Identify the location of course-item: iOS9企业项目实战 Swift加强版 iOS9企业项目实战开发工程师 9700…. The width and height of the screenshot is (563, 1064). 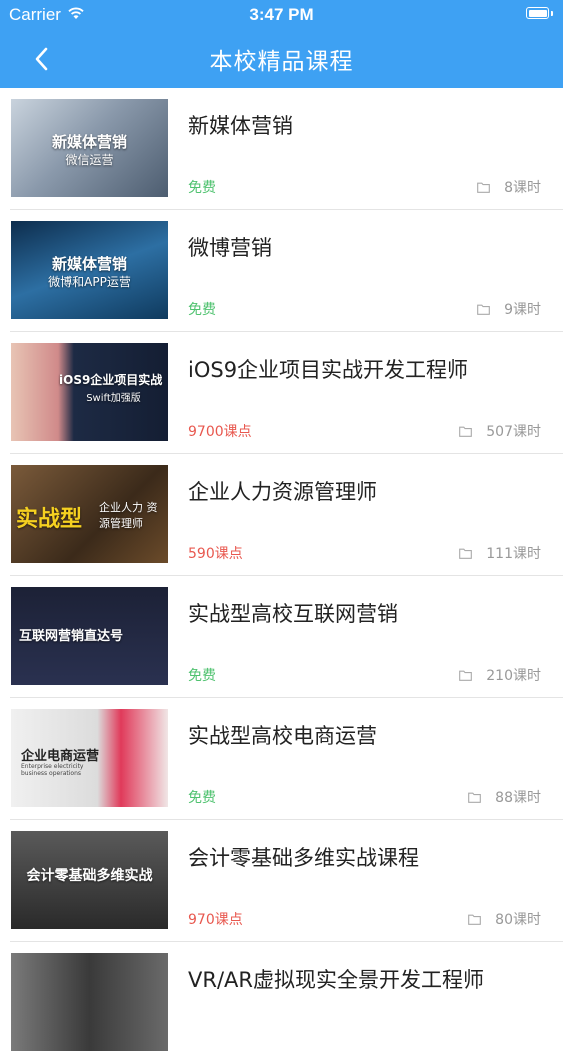
(281, 393).